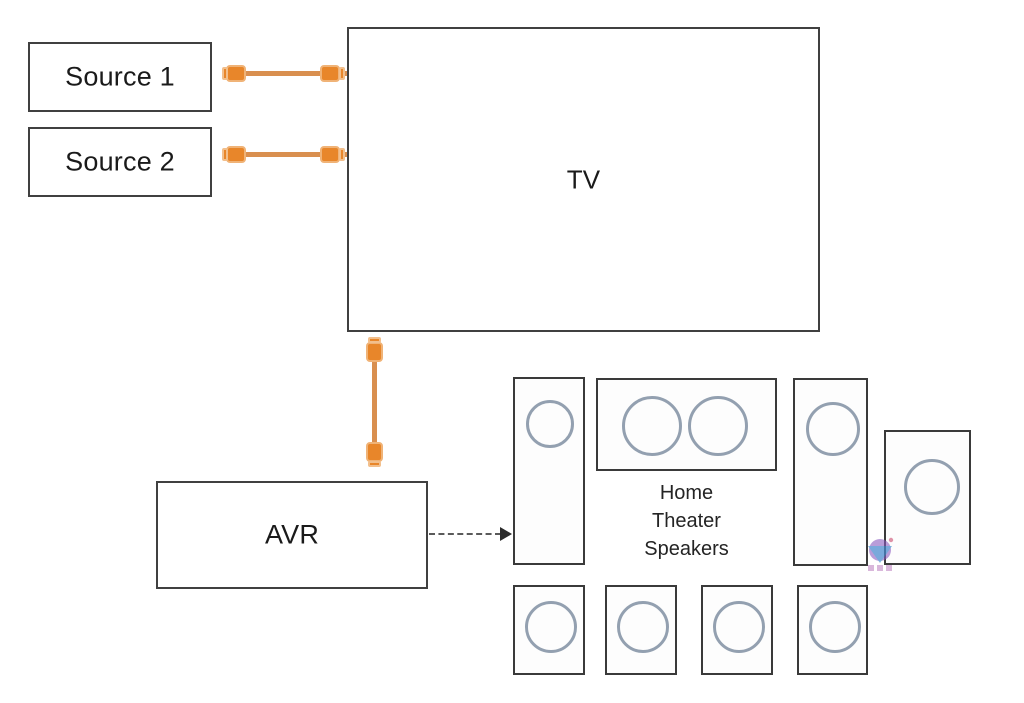  What do you see at coordinates (374, 464) in the screenshot?
I see `hdmi-plug-cap-avr-end` at bounding box center [374, 464].